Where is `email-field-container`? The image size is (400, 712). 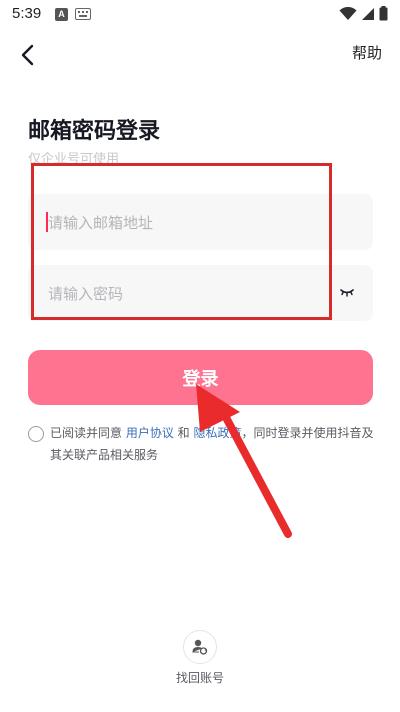
email-field-container is located at coordinates (200, 223).